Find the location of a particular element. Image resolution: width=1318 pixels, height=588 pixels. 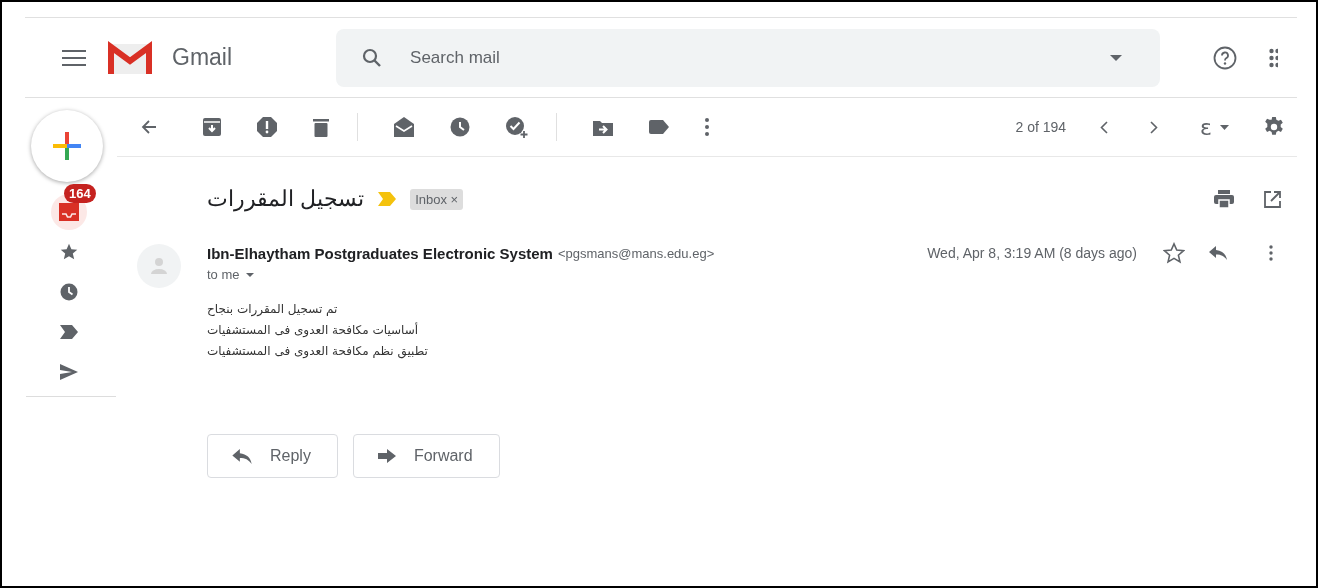

archive-icon is located at coordinates (212, 127).